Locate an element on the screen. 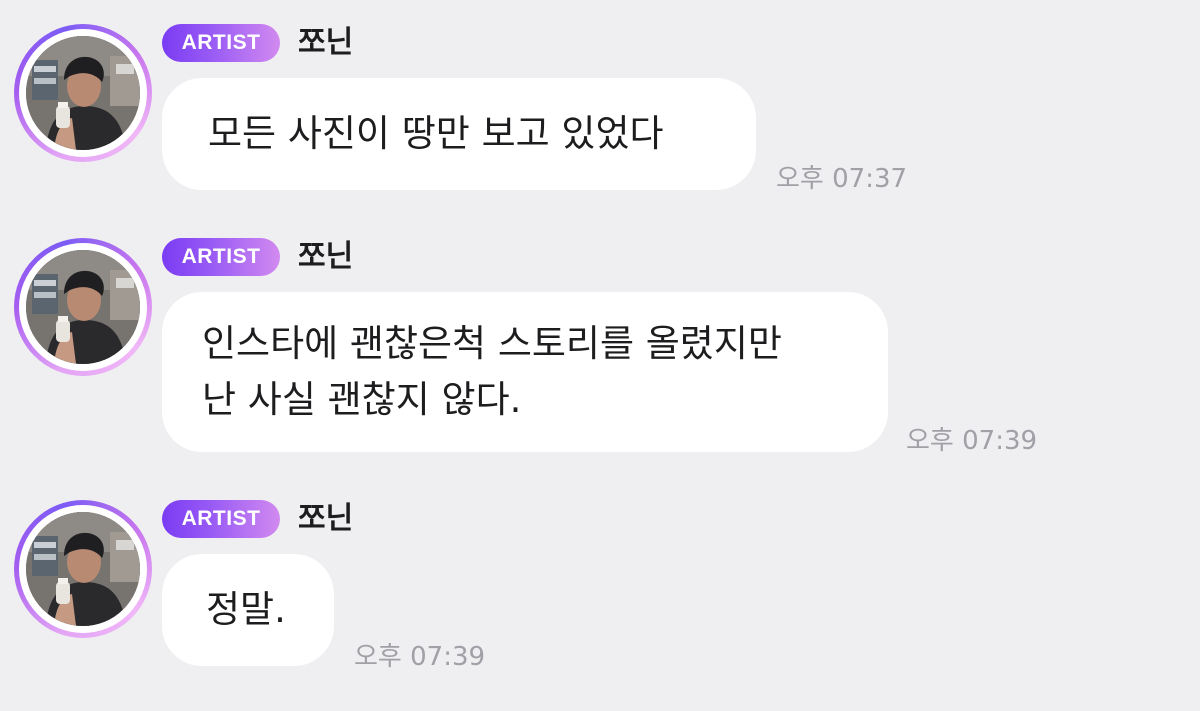 This screenshot has height=711, width=1200. sender-name: 쪼닌 is located at coordinates (326, 518).